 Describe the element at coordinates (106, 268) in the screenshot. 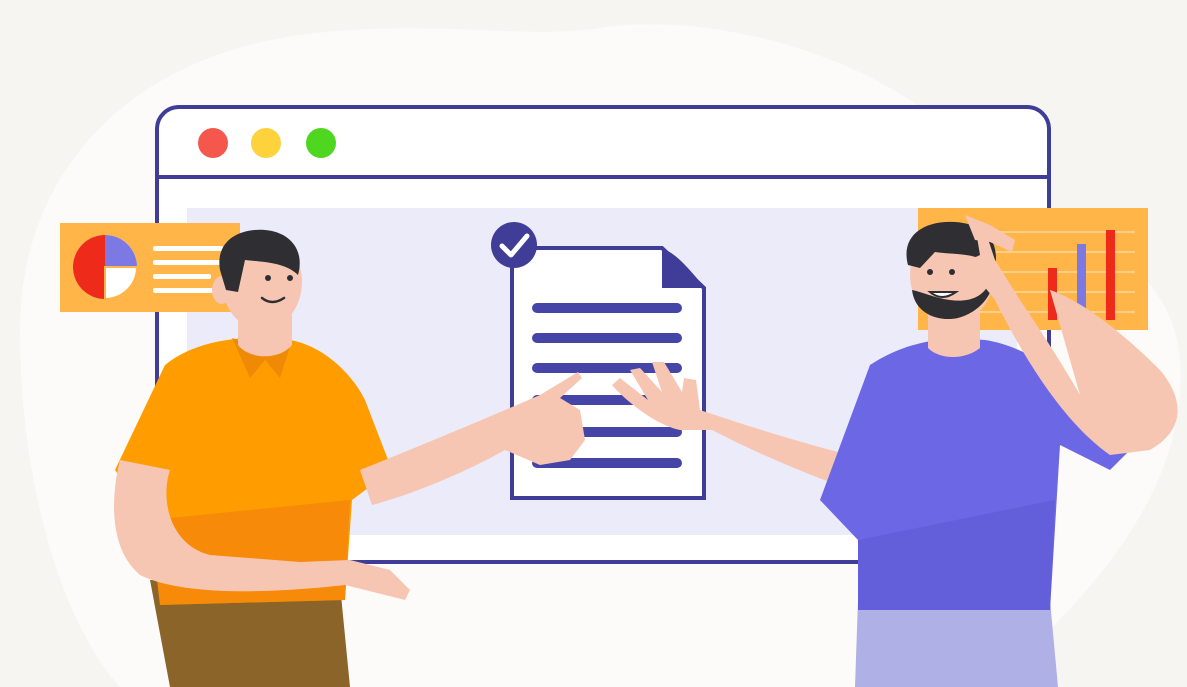

I see `pie-chart-icon` at that location.